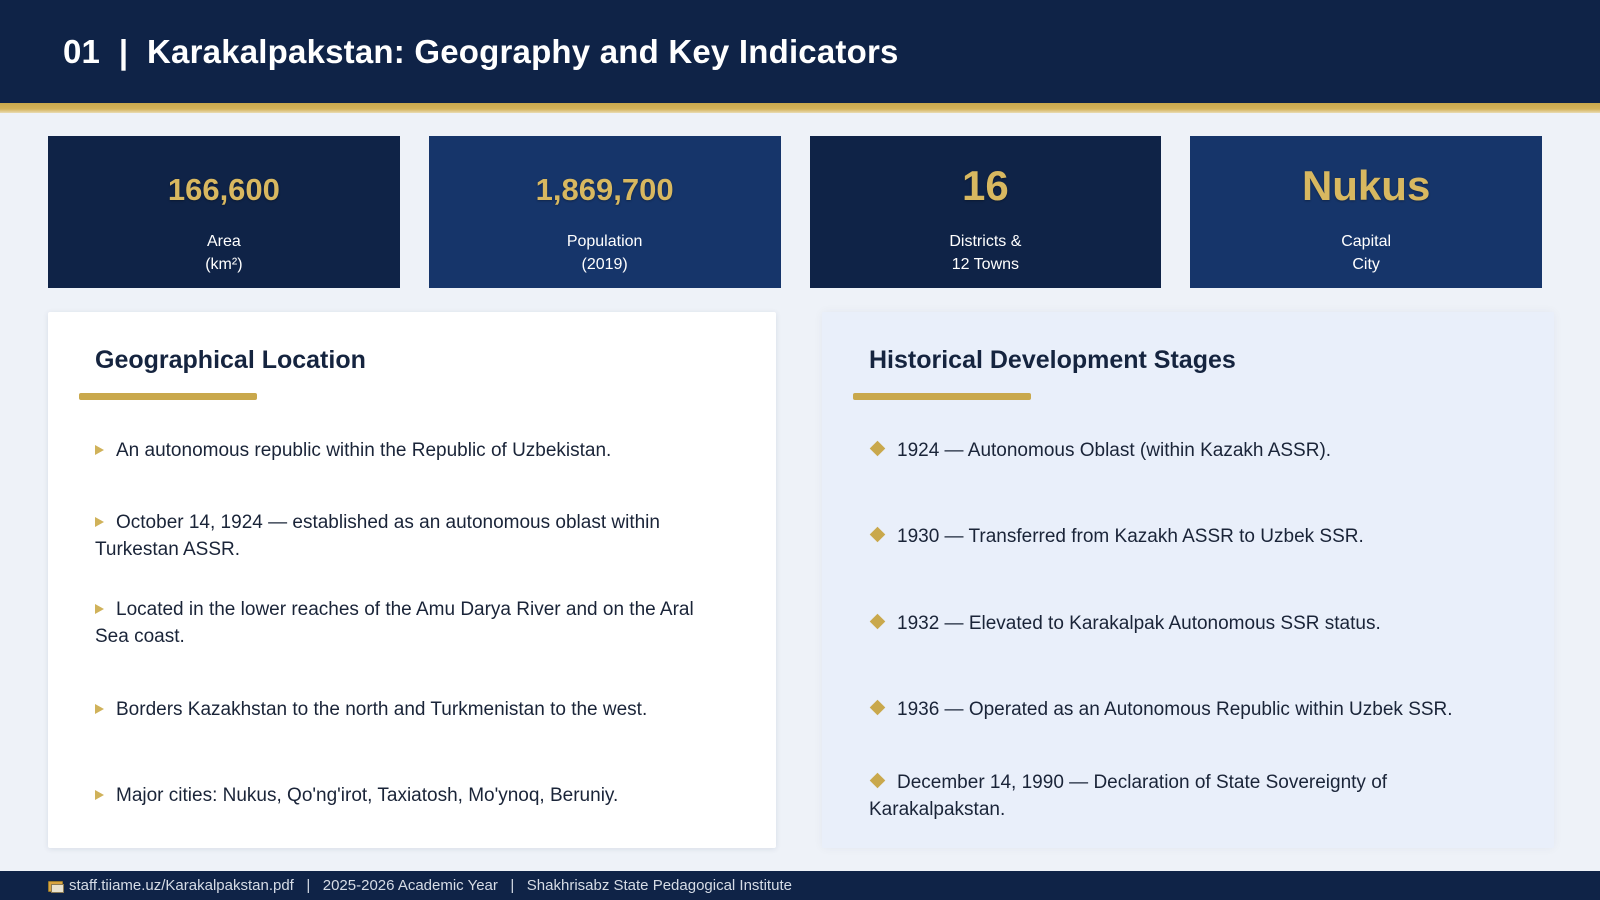 The height and width of the screenshot is (900, 1600). What do you see at coordinates (1366, 253) in the screenshot?
I see `stat-label-capital: Capital City` at bounding box center [1366, 253].